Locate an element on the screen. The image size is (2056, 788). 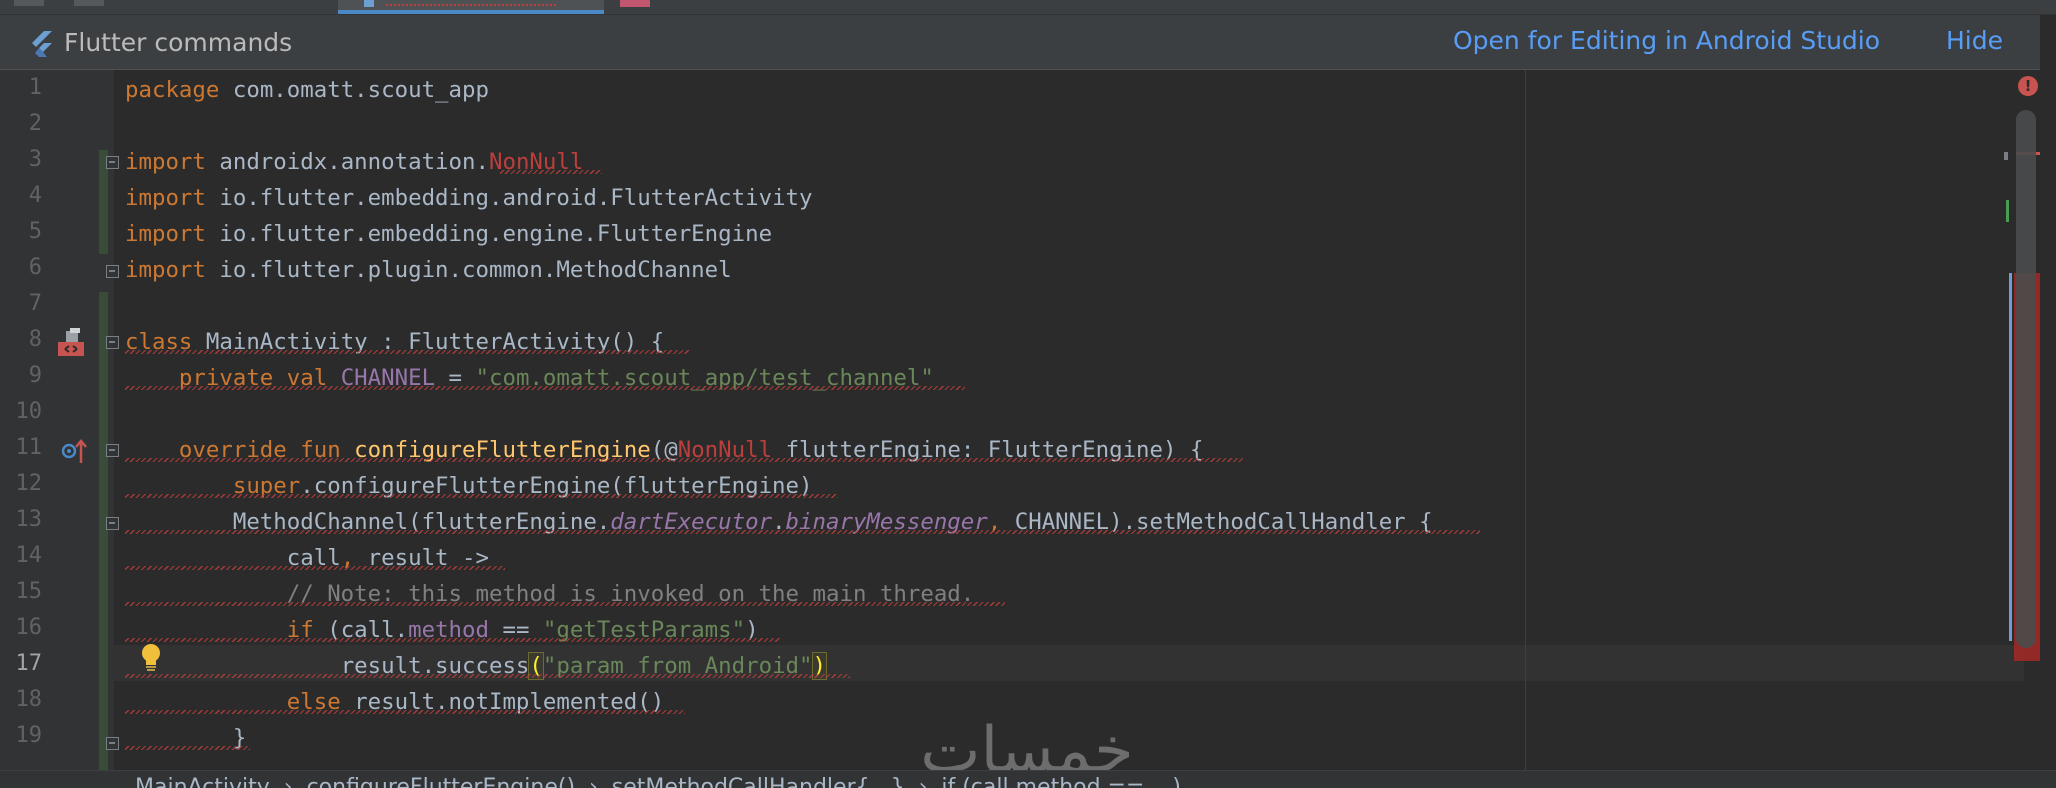
keyword: package is located at coordinates (172, 90).